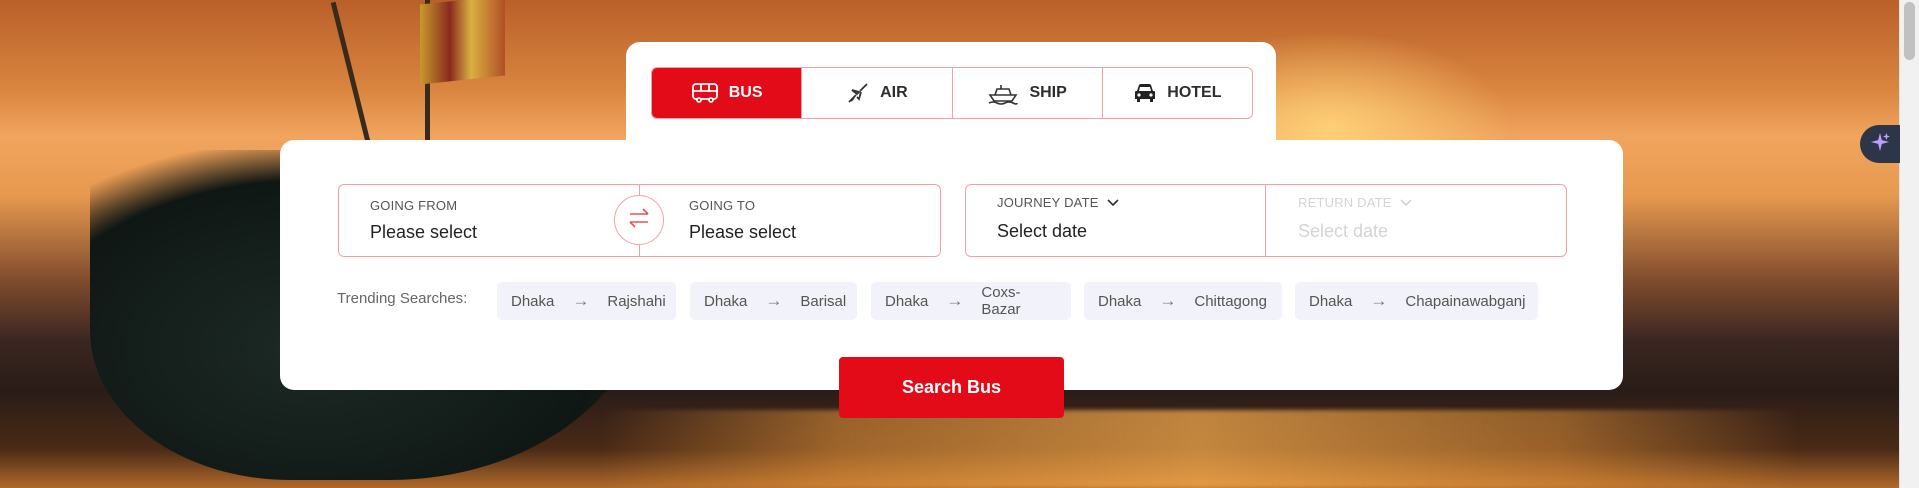 Image resolution: width=1919 pixels, height=488 pixels. Describe the element at coordinates (1048, 202) in the screenshot. I see `journey-date-label: JOURNEY DATE` at that location.